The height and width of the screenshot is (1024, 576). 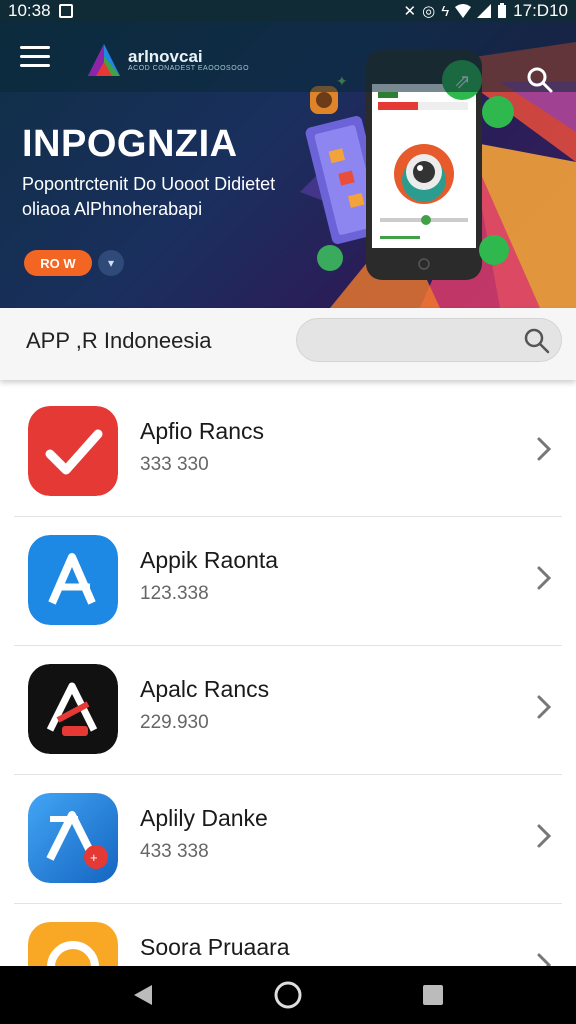 I want to click on app-meta: 433 338, so click(x=174, y=851).